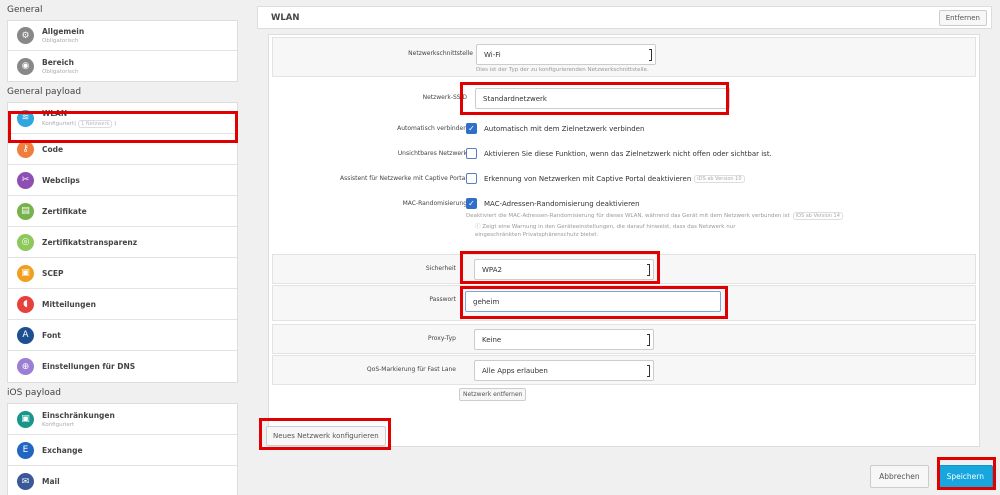  I want to click on sidebar-item-font: A Font, so click(122, 335).